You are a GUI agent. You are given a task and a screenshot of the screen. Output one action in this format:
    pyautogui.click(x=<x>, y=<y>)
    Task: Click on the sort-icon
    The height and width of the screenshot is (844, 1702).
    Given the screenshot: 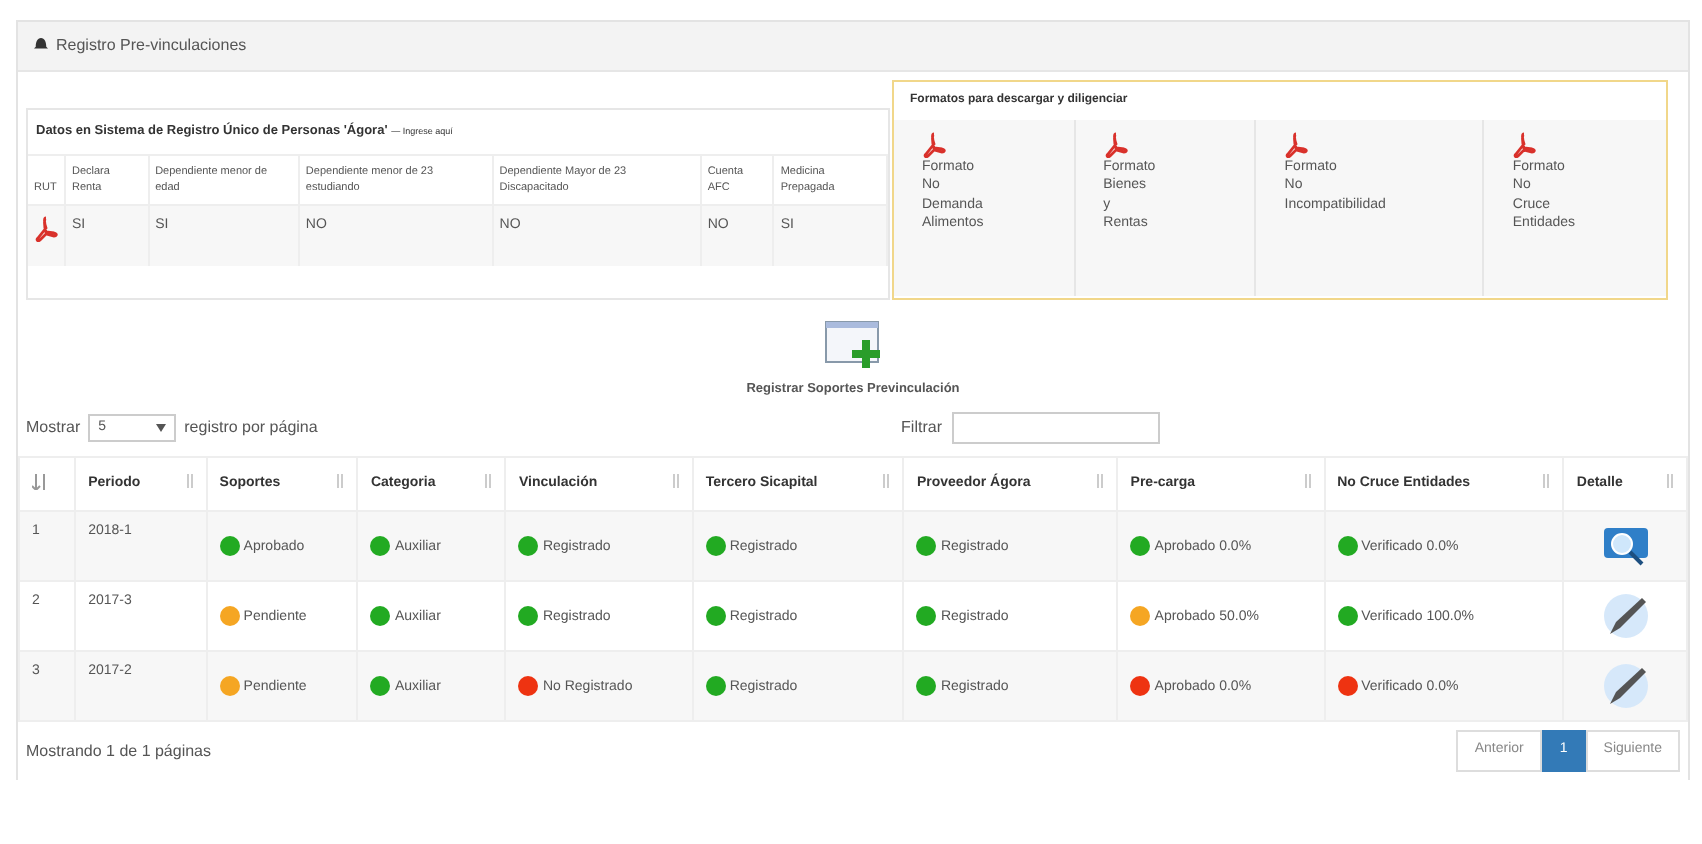 What is the action you would take?
    pyautogui.click(x=40, y=481)
    